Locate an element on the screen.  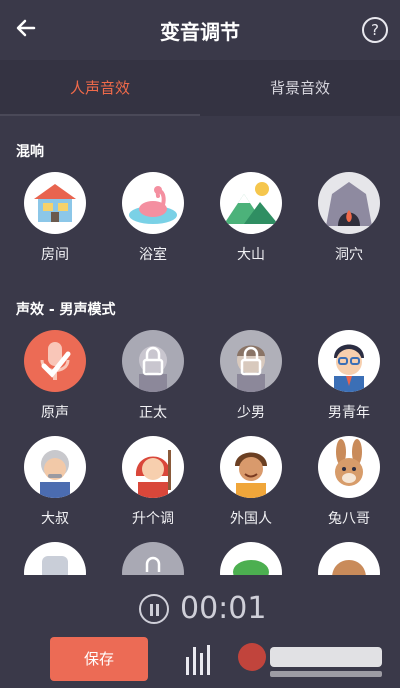
effect-young-man: 男青年 is located at coordinates (349, 376).